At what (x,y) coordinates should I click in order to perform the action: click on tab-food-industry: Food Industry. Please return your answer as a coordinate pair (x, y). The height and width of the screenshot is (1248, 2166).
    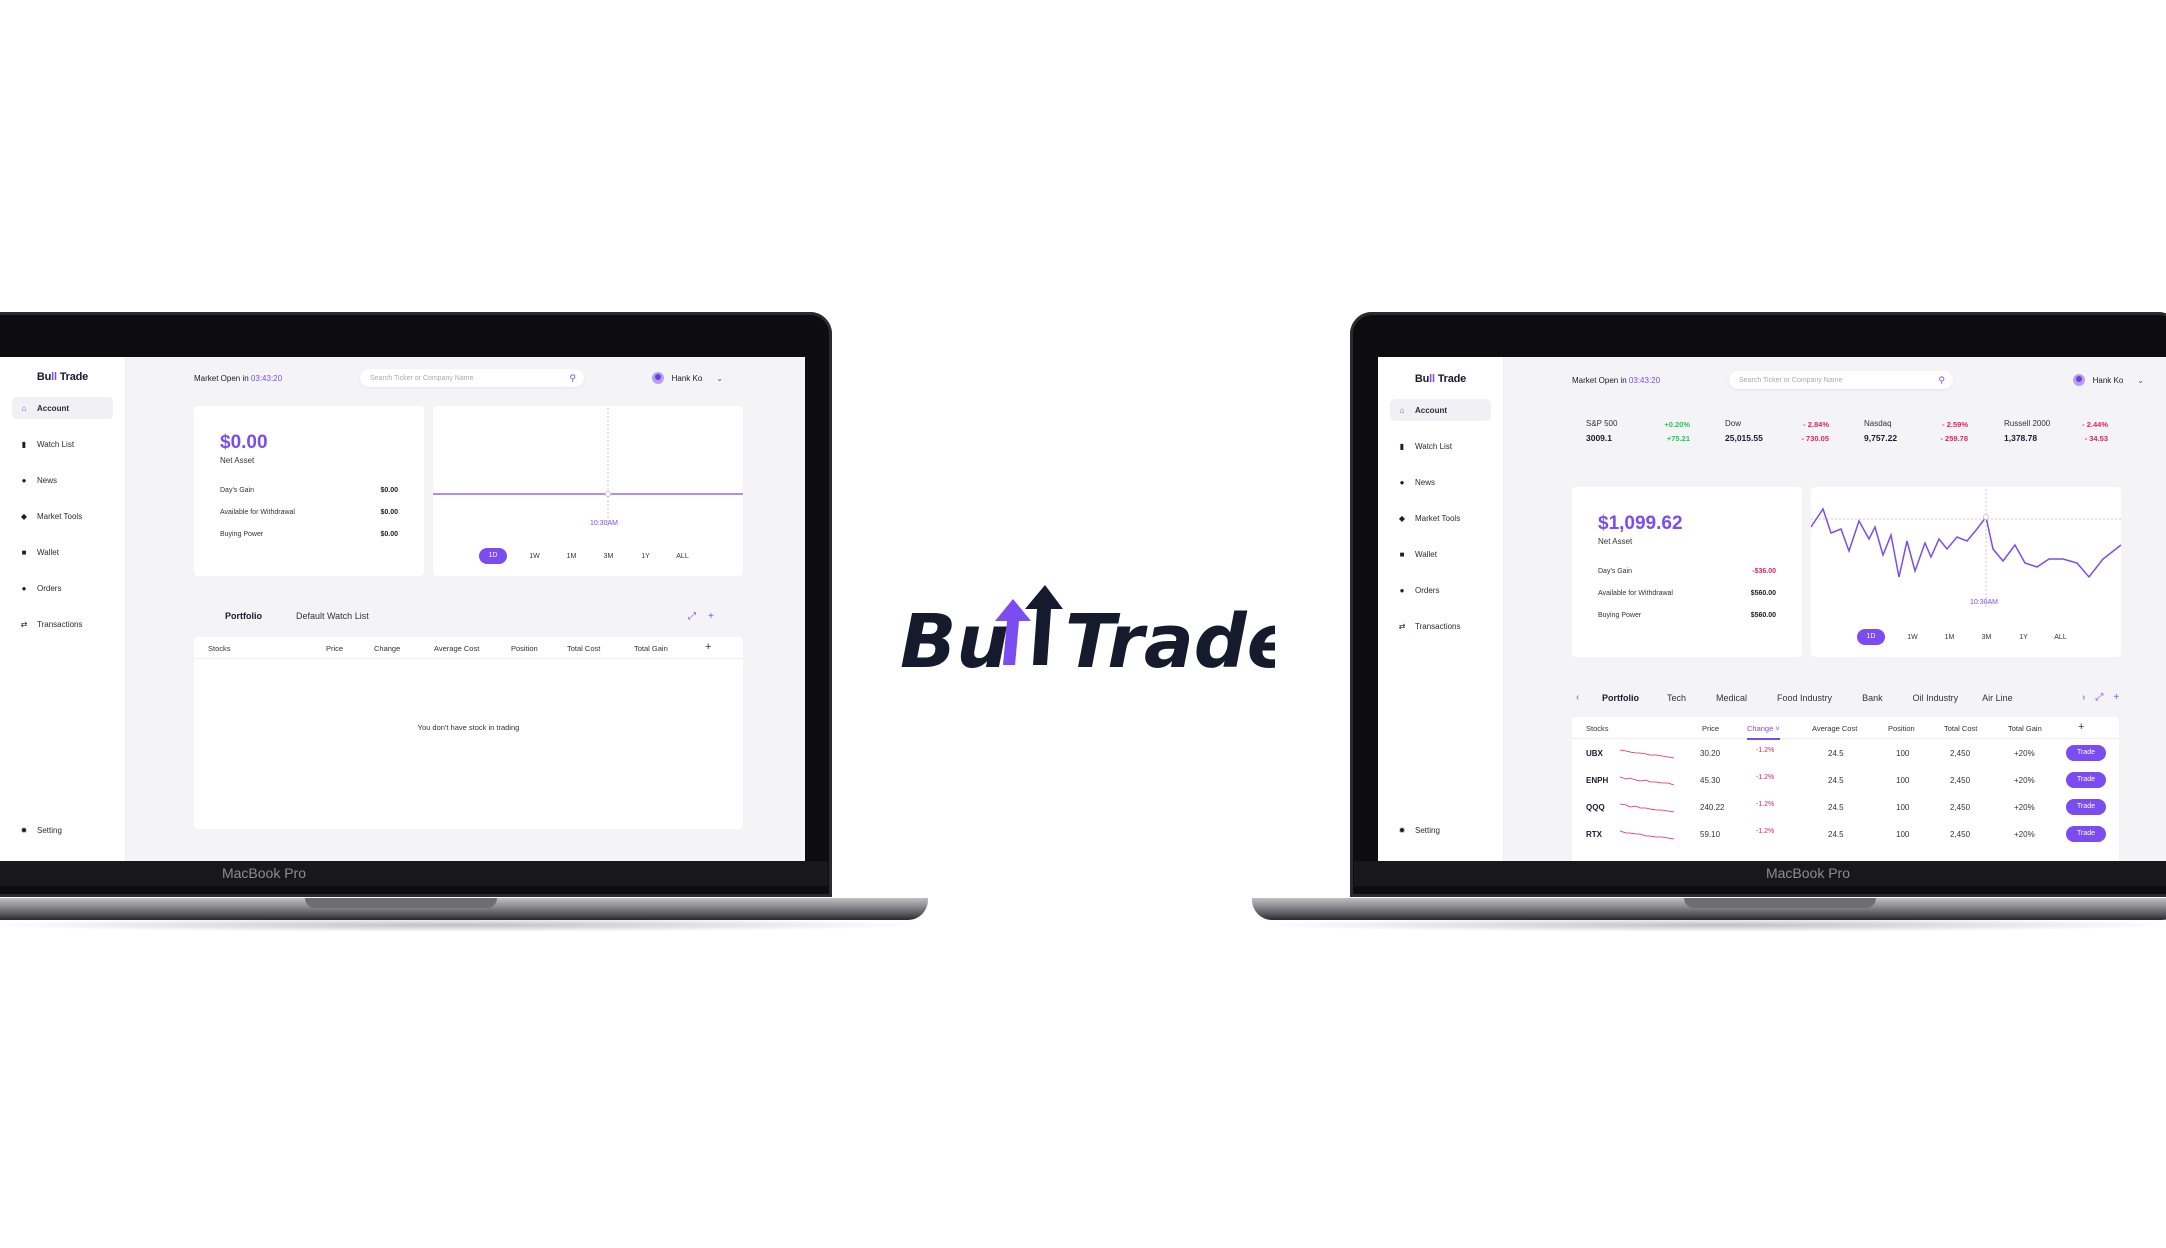
    Looking at the image, I should click on (1804, 698).